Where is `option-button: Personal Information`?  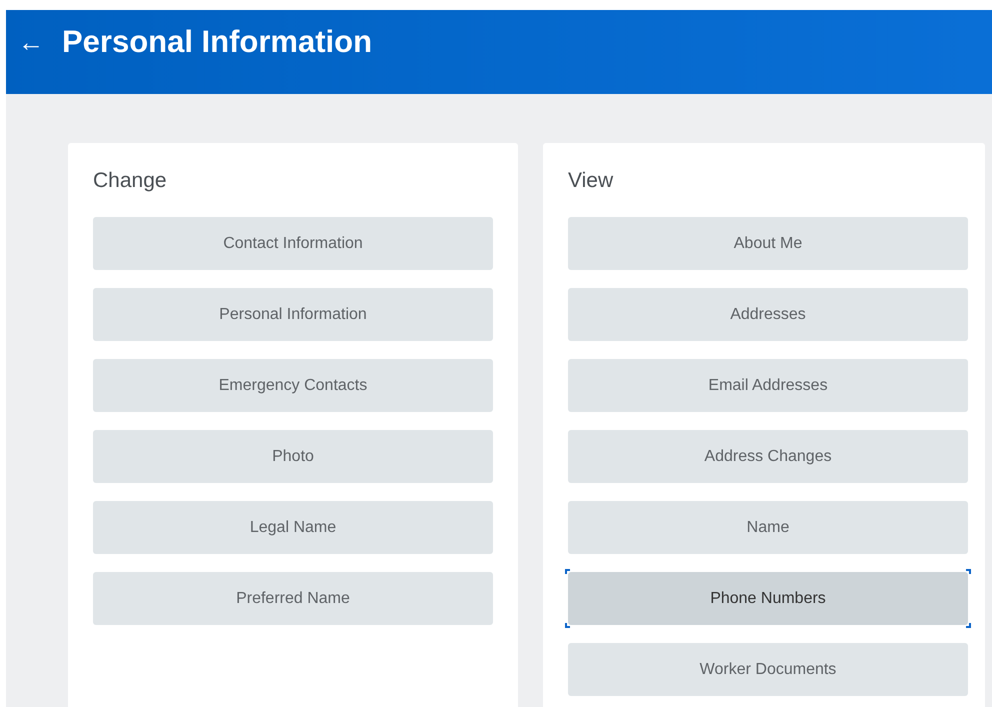
option-button: Personal Information is located at coordinates (293, 314).